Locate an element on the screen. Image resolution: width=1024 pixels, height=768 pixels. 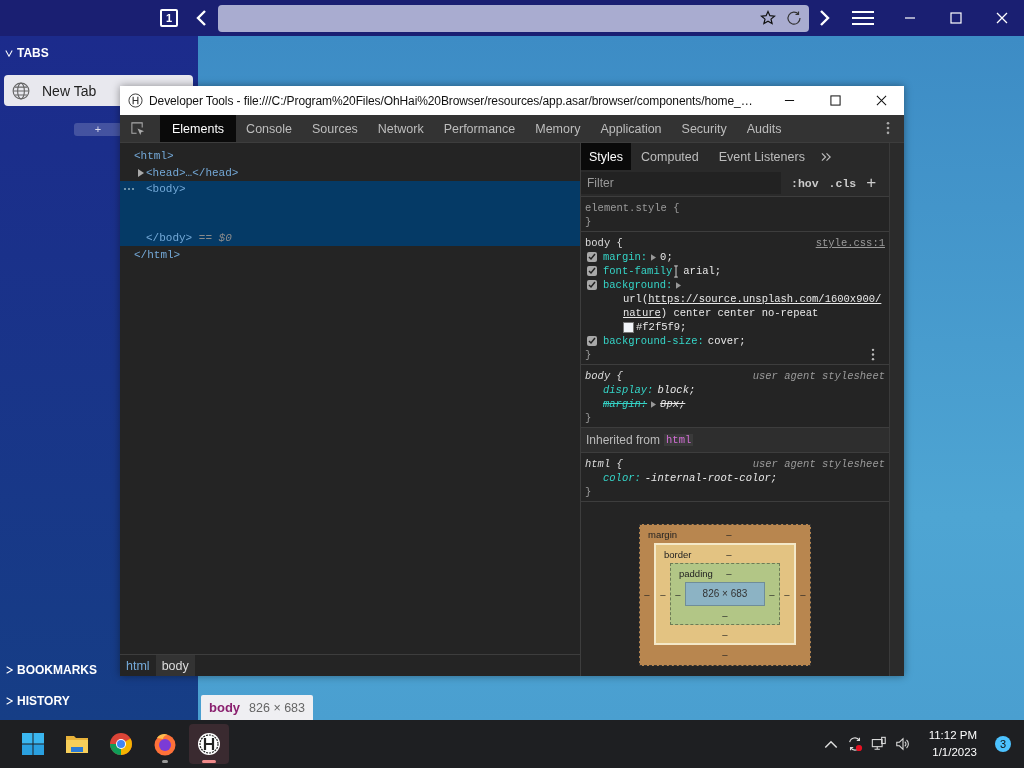
devtools-tab: Console is located at coordinates (269, 128).